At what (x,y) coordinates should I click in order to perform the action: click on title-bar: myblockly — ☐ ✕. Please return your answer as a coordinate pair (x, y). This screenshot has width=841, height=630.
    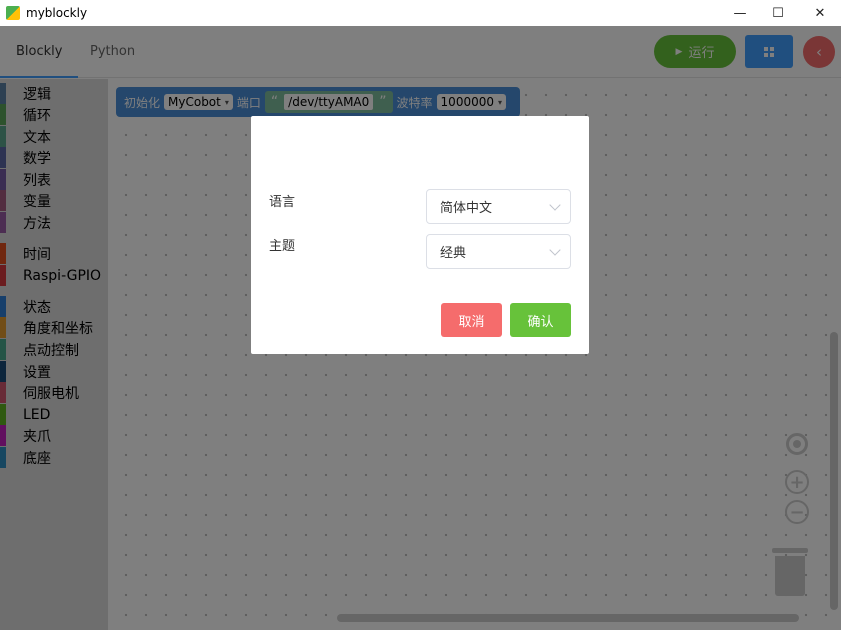
    Looking at the image, I should click on (420, 13).